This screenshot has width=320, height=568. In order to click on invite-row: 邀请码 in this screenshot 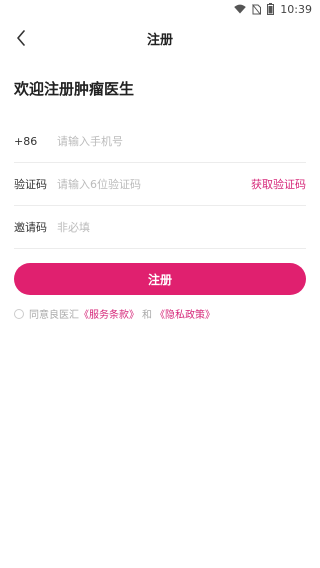, I will do `click(160, 227)`.